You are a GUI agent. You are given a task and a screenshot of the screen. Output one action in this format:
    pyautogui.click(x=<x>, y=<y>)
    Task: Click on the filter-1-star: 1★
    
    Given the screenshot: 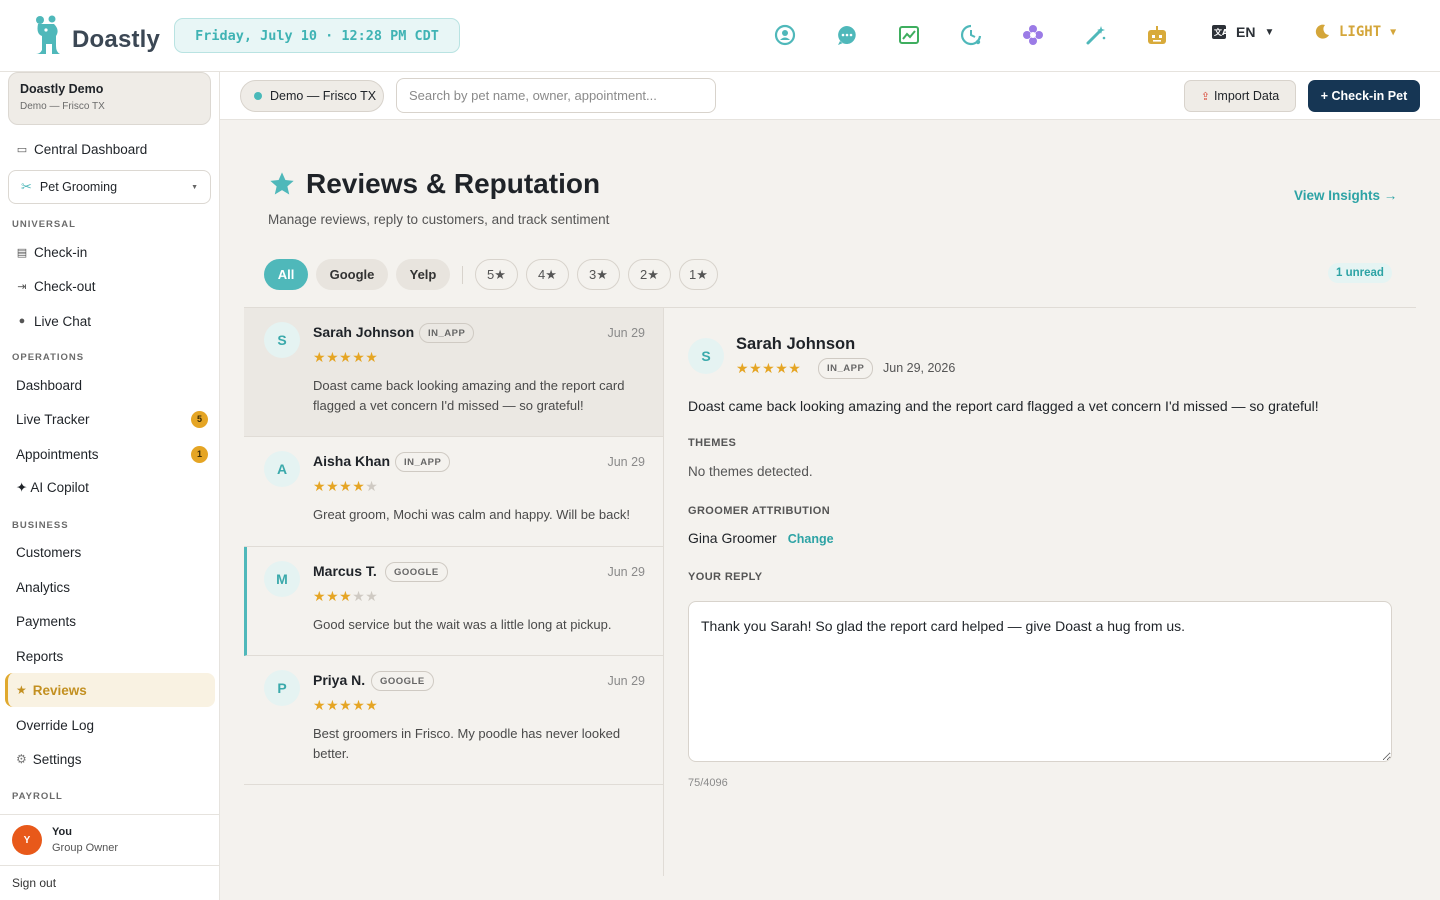 What is the action you would take?
    pyautogui.click(x=698, y=274)
    